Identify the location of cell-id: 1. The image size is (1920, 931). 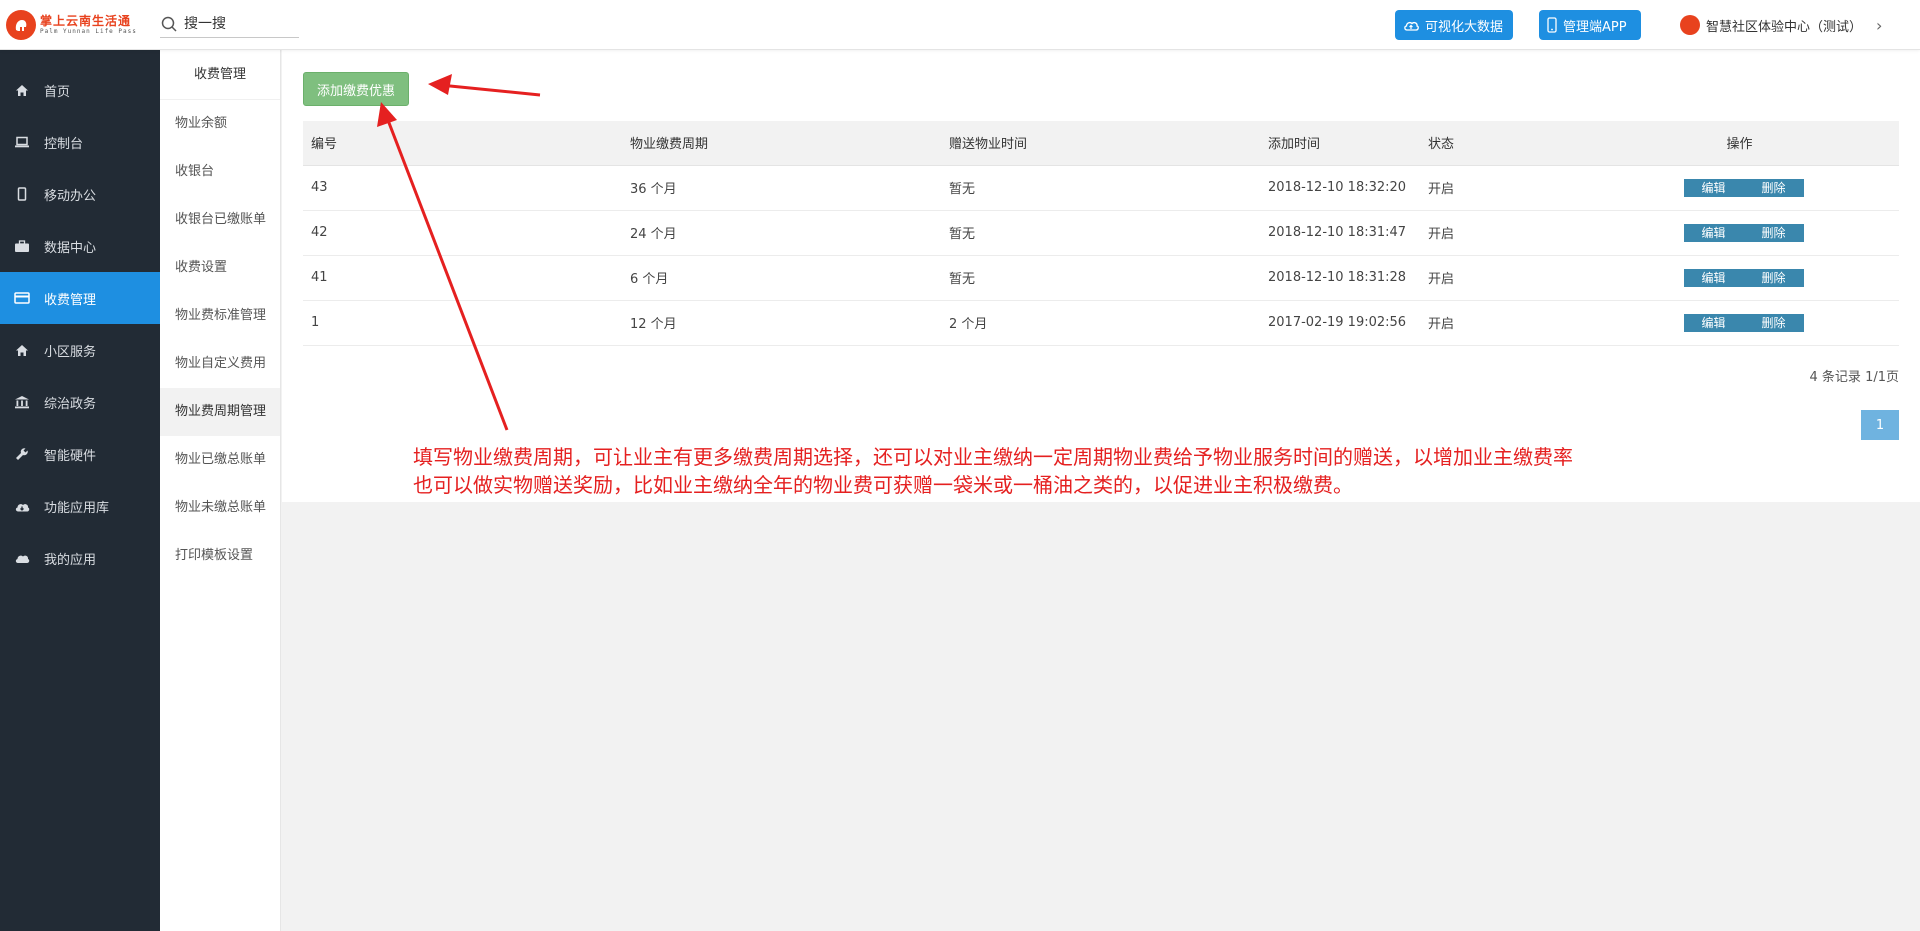
(462, 323).